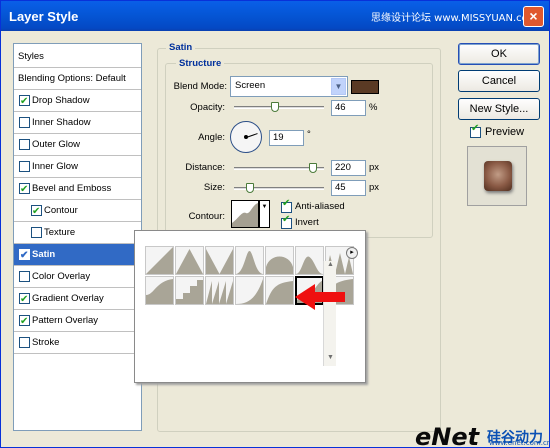 The height and width of the screenshot is (448, 550). Describe the element at coordinates (181, 47) in the screenshot. I see `satin-title: Satin` at that location.